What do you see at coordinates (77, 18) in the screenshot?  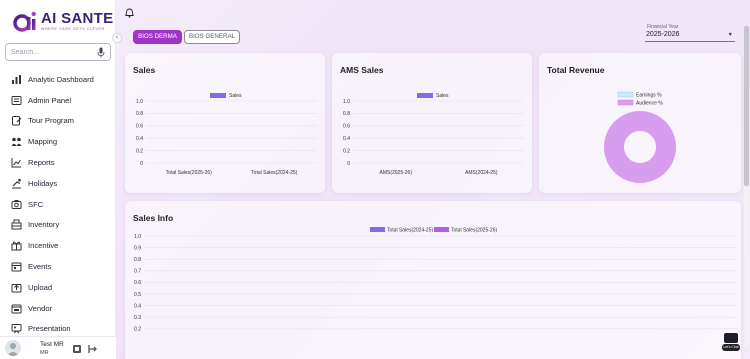 I see `brand-name: AI SANTE` at bounding box center [77, 18].